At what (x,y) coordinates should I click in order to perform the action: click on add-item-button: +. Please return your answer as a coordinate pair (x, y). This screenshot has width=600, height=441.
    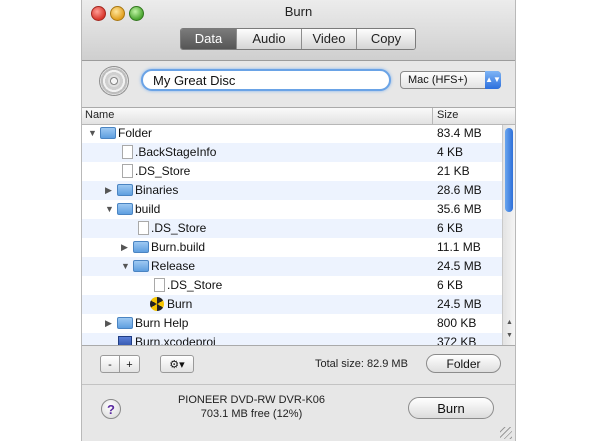
    Looking at the image, I should click on (129, 364).